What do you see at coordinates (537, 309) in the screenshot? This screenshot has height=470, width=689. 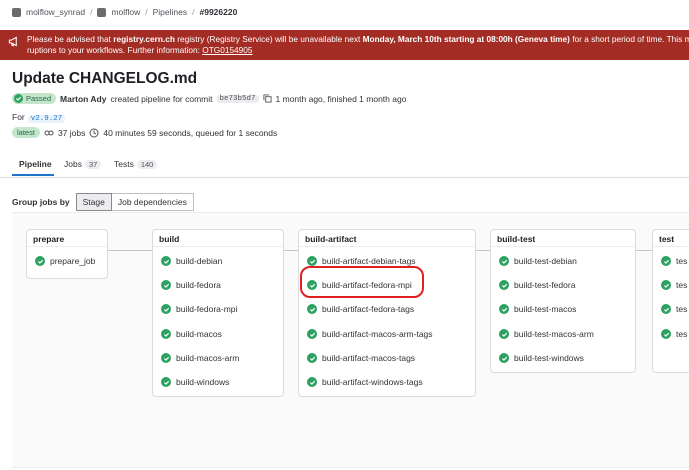 I see `job-item: build-test-macos` at bounding box center [537, 309].